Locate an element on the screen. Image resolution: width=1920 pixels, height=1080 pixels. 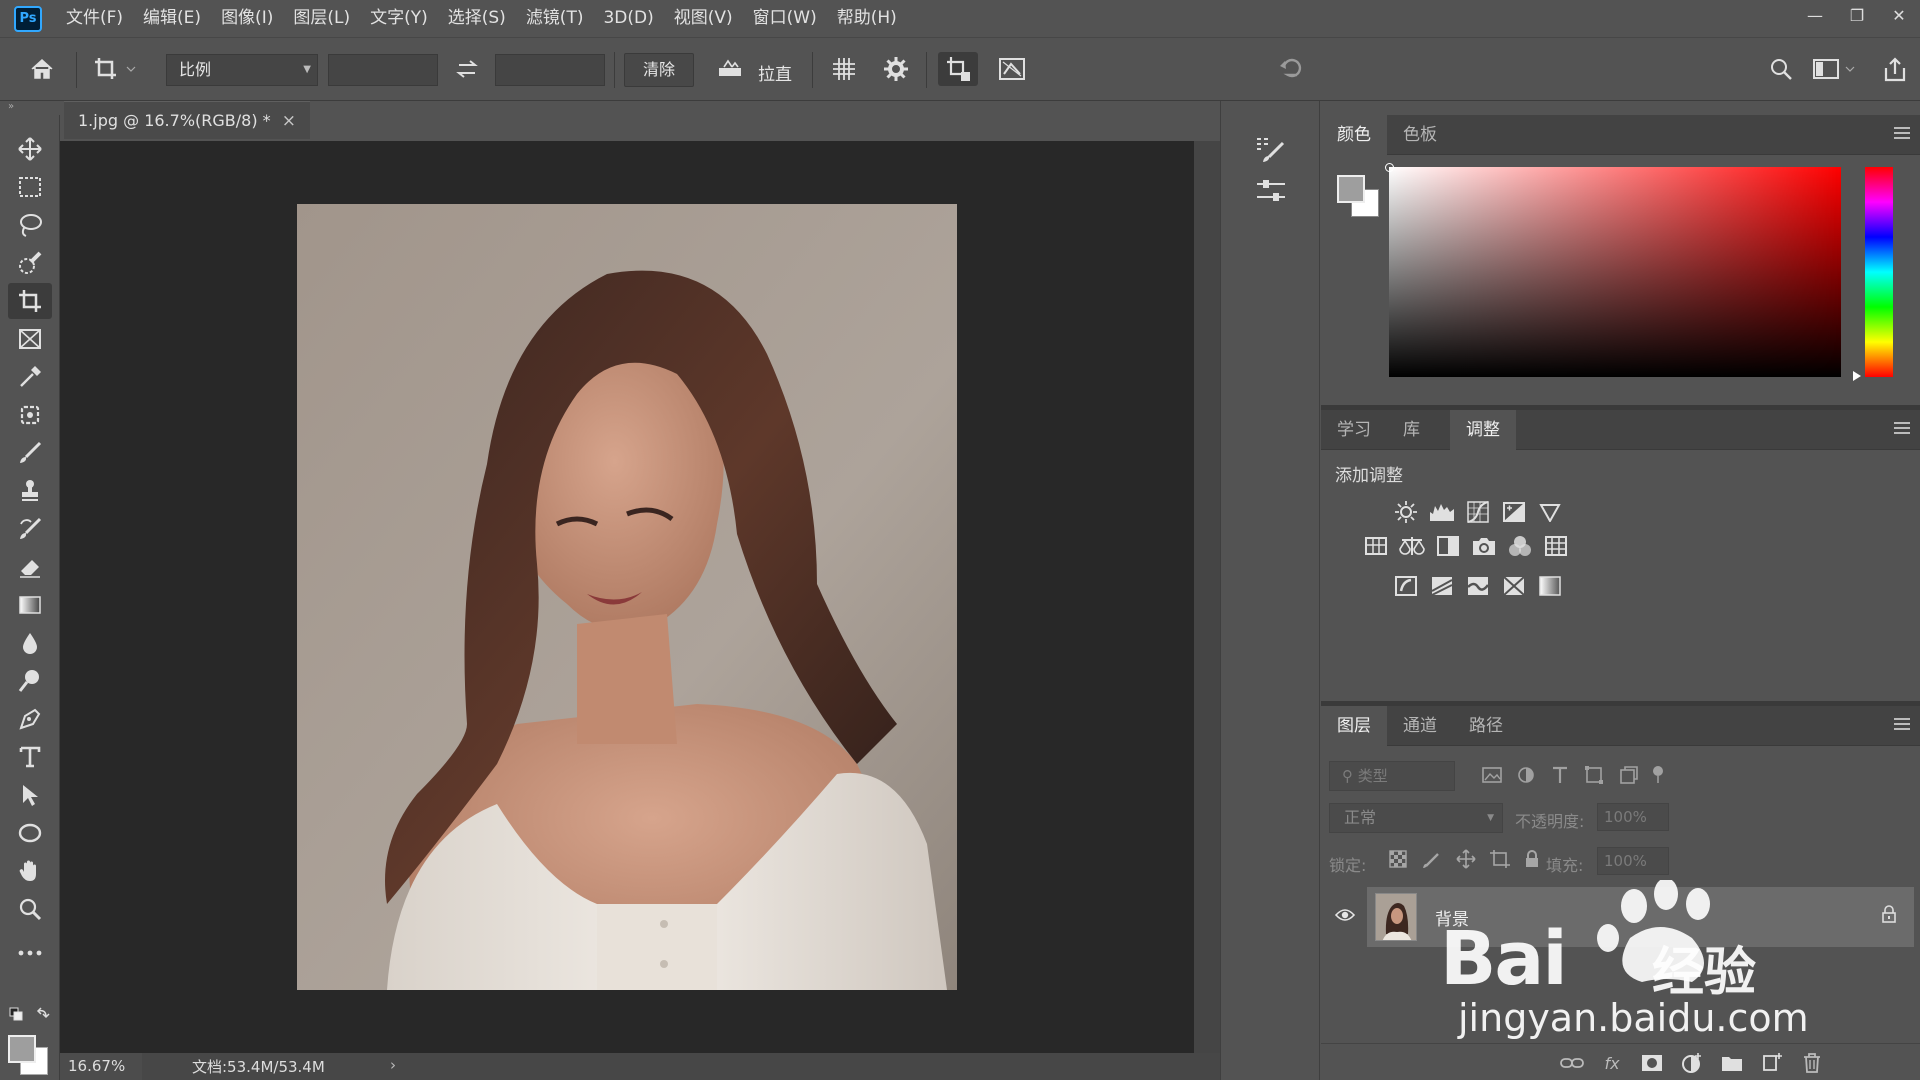
link-layers-icon is located at coordinates (1572, 1063).